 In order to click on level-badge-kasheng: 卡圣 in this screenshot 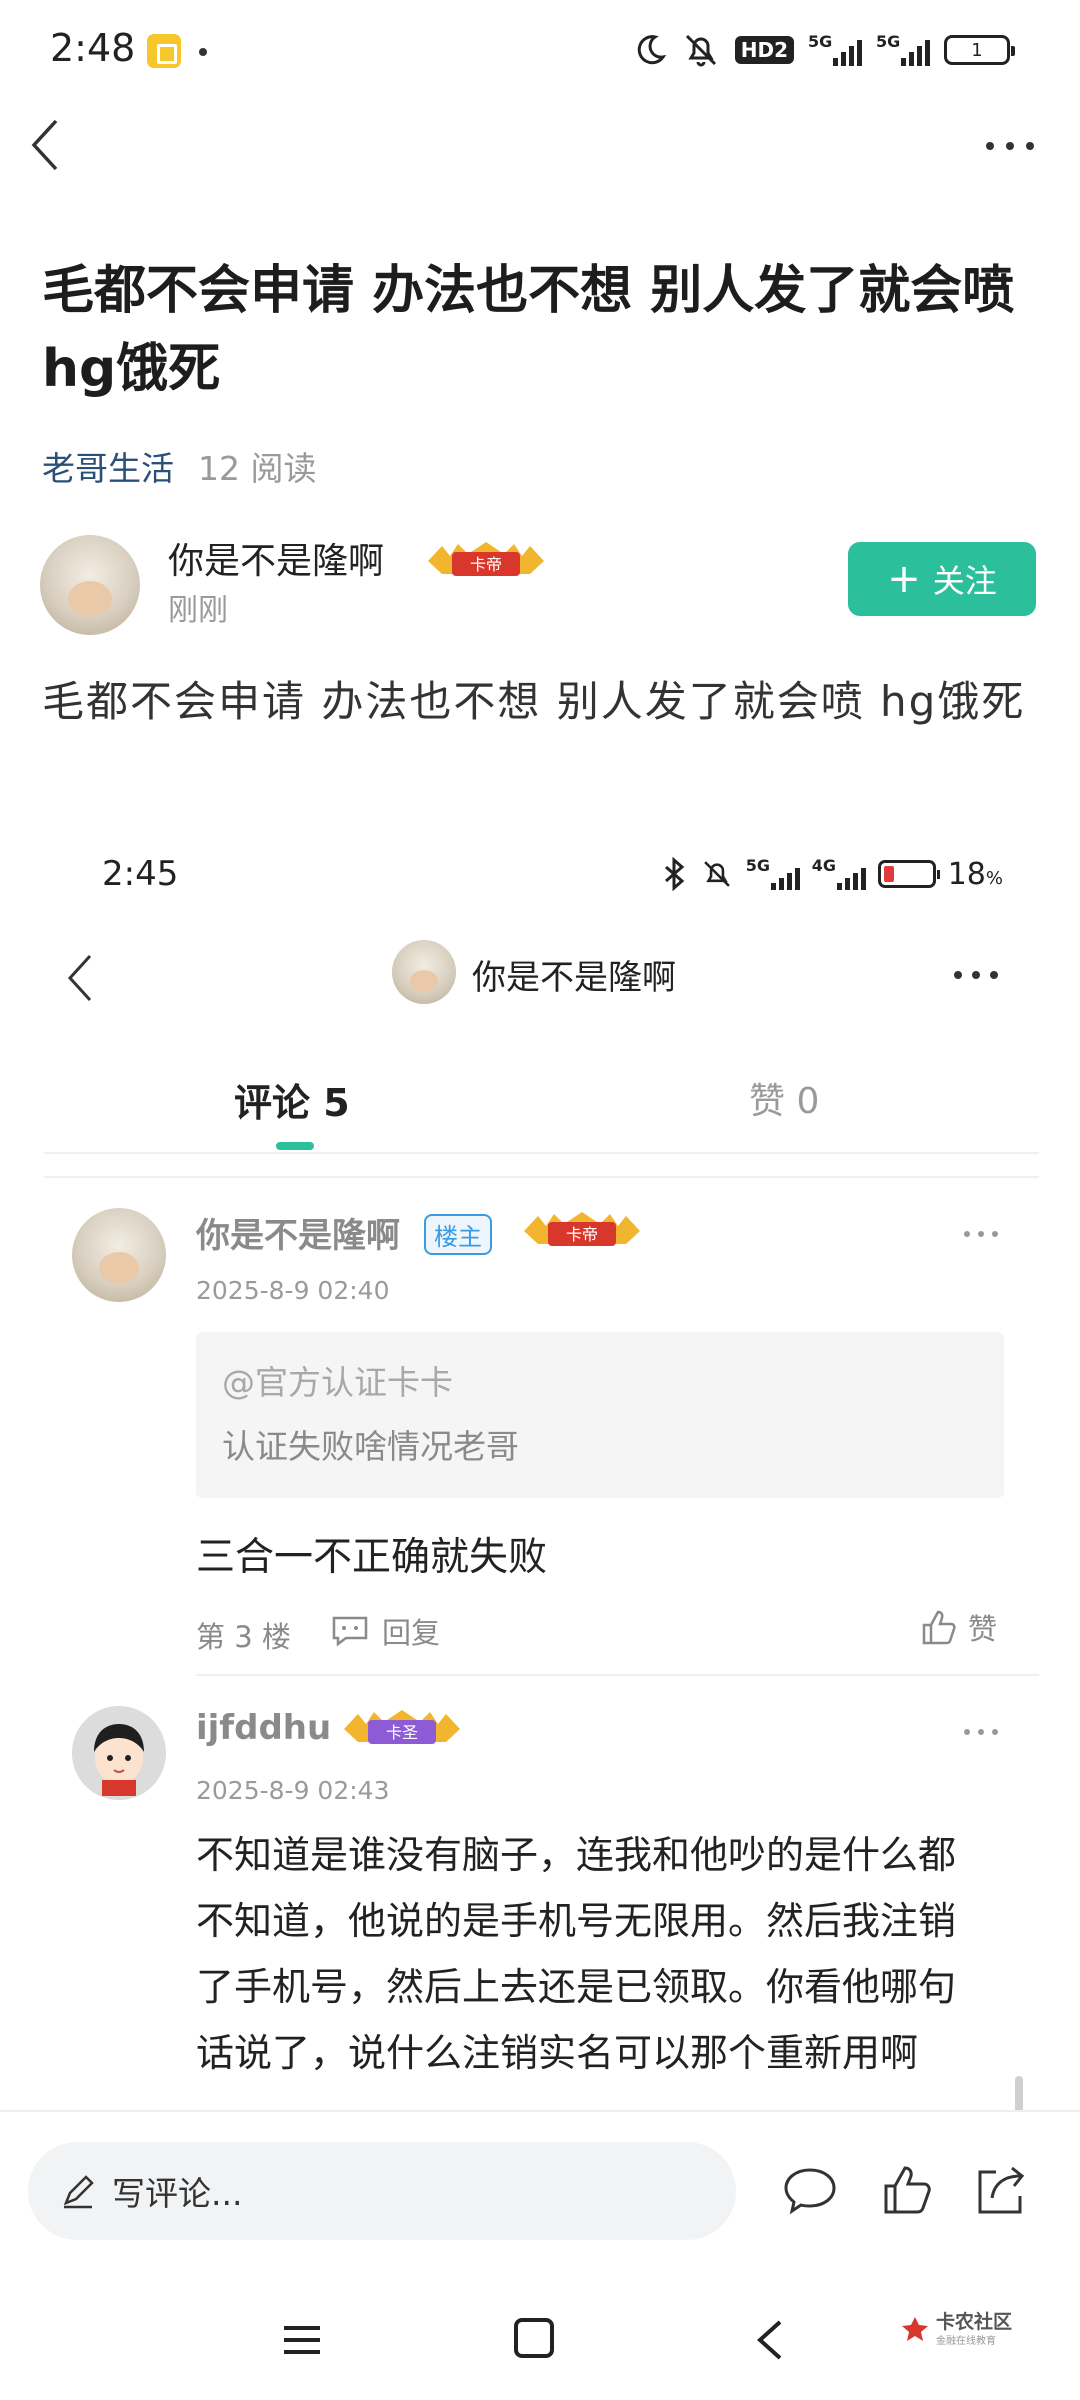, I will do `click(402, 1727)`.